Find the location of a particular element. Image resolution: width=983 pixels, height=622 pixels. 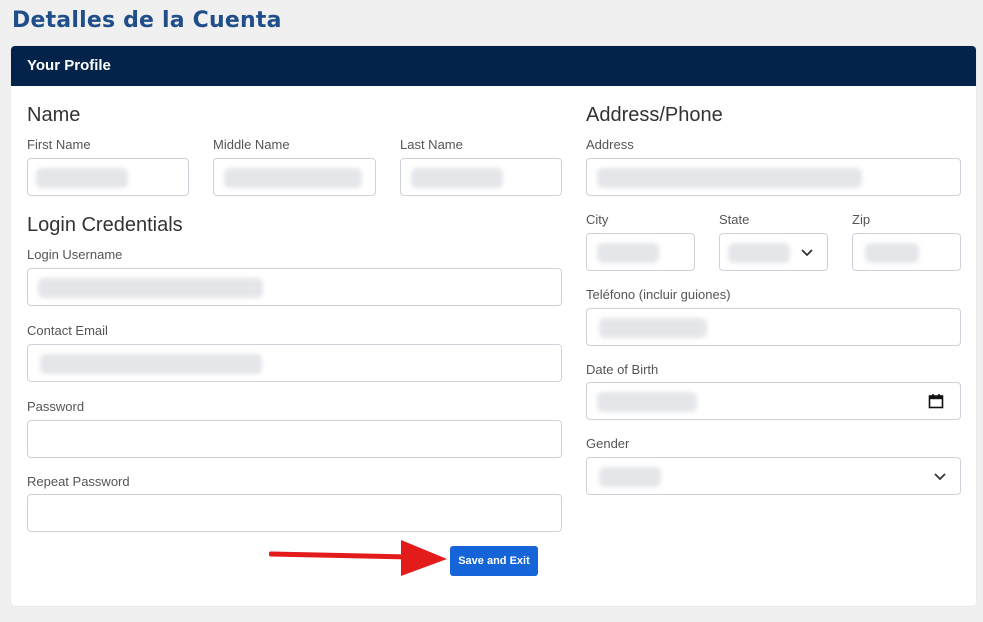

password-field is located at coordinates (294, 439).